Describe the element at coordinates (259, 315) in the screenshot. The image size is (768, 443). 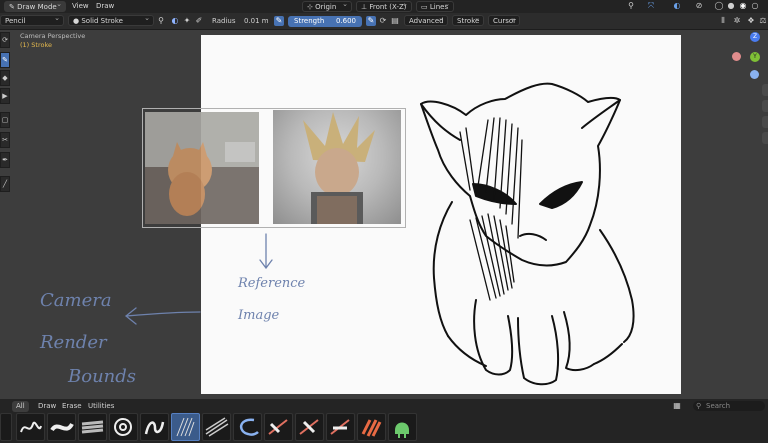
I see `annotation-image: Image` at that location.